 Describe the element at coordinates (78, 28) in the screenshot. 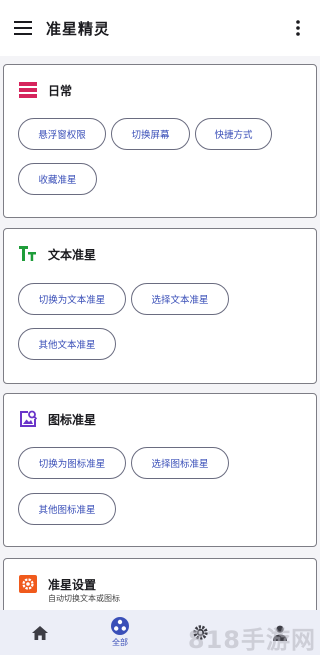

I see `app-title: 准星精灵` at that location.